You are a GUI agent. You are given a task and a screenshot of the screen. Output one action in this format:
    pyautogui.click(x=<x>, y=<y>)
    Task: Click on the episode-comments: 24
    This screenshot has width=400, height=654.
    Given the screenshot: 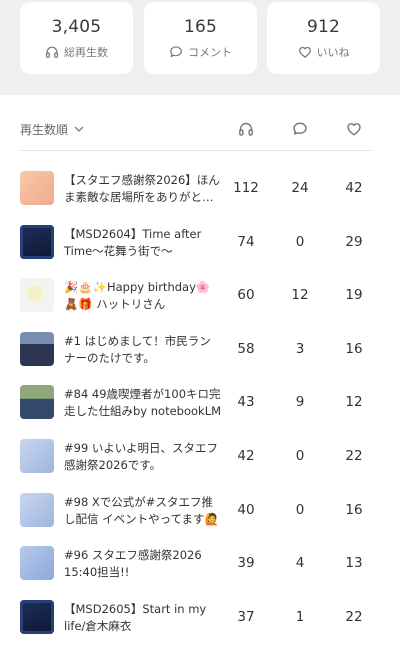 What is the action you would take?
    pyautogui.click(x=300, y=188)
    